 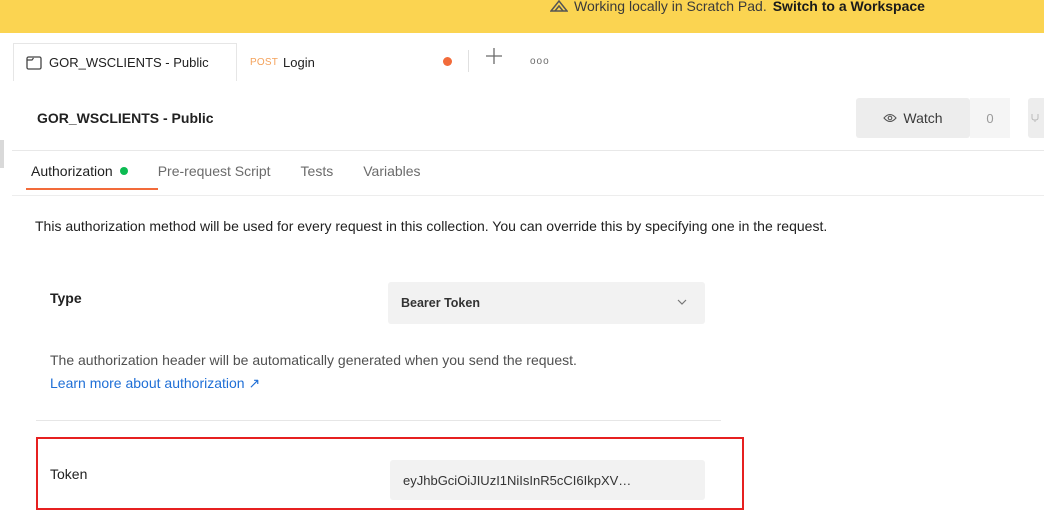 I want to click on tab-tests: Tests, so click(x=317, y=171).